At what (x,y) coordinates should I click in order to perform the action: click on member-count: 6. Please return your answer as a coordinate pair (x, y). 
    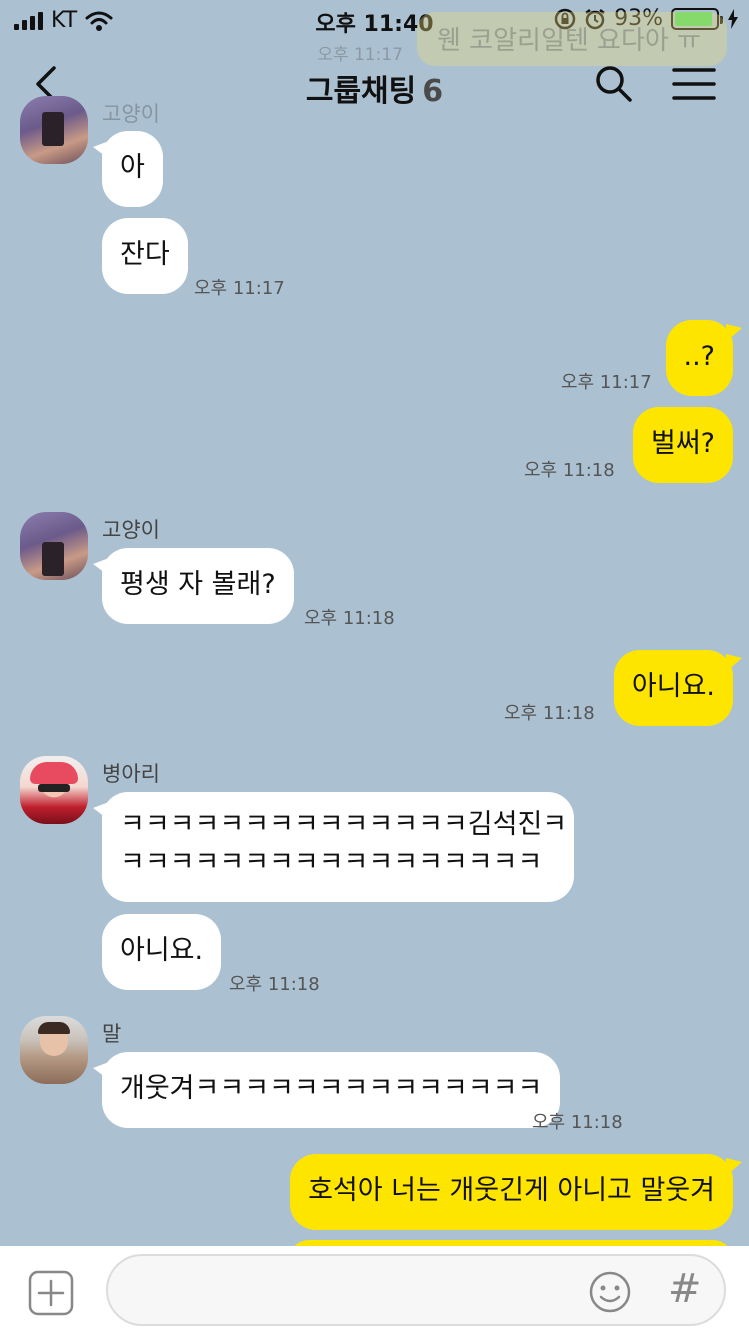
    Looking at the image, I should click on (433, 91).